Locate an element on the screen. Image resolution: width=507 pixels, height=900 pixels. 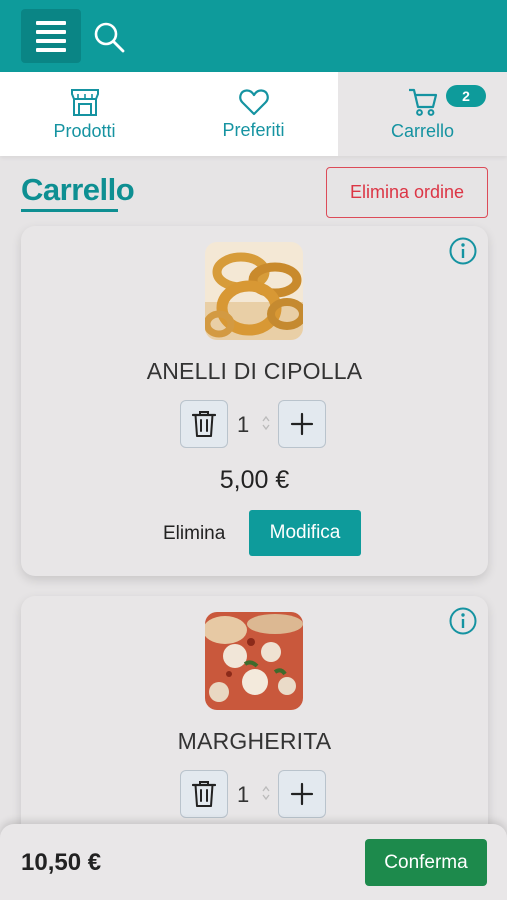
page-title: Carrello is located at coordinates (78, 189).